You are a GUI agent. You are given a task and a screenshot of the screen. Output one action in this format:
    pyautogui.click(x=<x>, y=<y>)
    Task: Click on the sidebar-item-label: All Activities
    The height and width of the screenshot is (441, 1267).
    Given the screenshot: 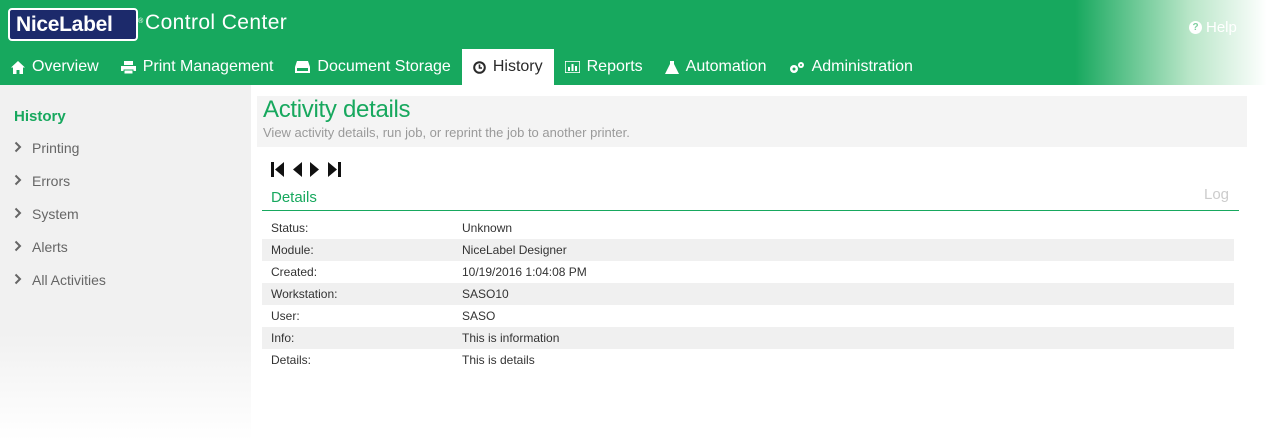 What is the action you would take?
    pyautogui.click(x=69, y=280)
    